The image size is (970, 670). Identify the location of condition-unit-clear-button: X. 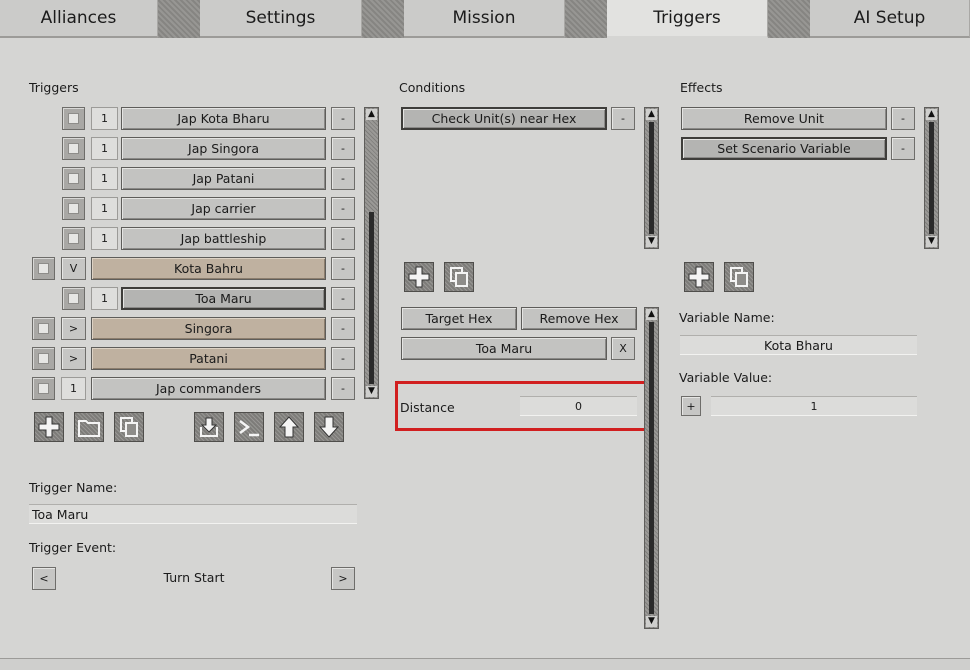
(623, 348).